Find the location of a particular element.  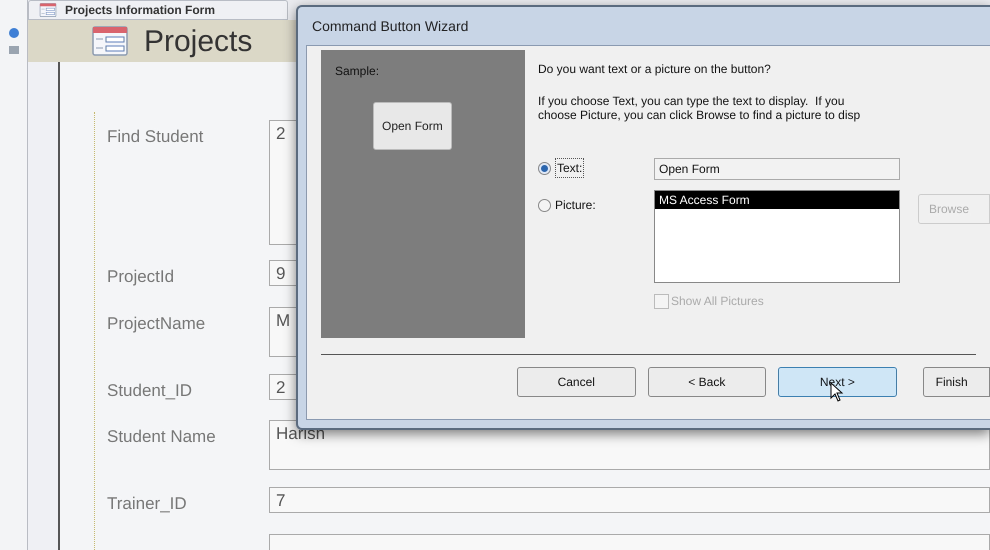

explanation-text: If you choose Text, you can type the text to display. If you is located at coordinates (692, 101).